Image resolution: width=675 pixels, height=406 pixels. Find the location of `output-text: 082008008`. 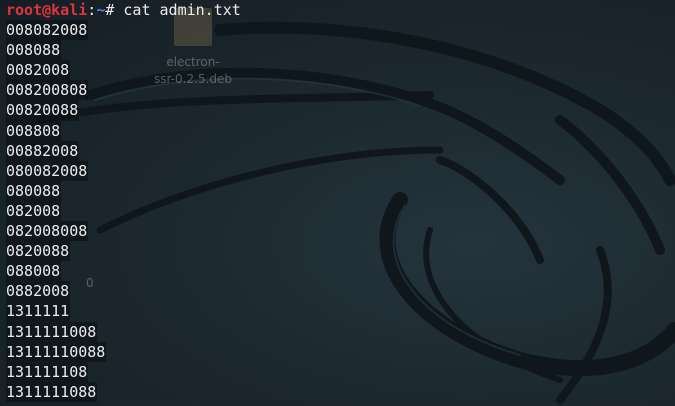

output-text: 082008008 is located at coordinates (47, 231).